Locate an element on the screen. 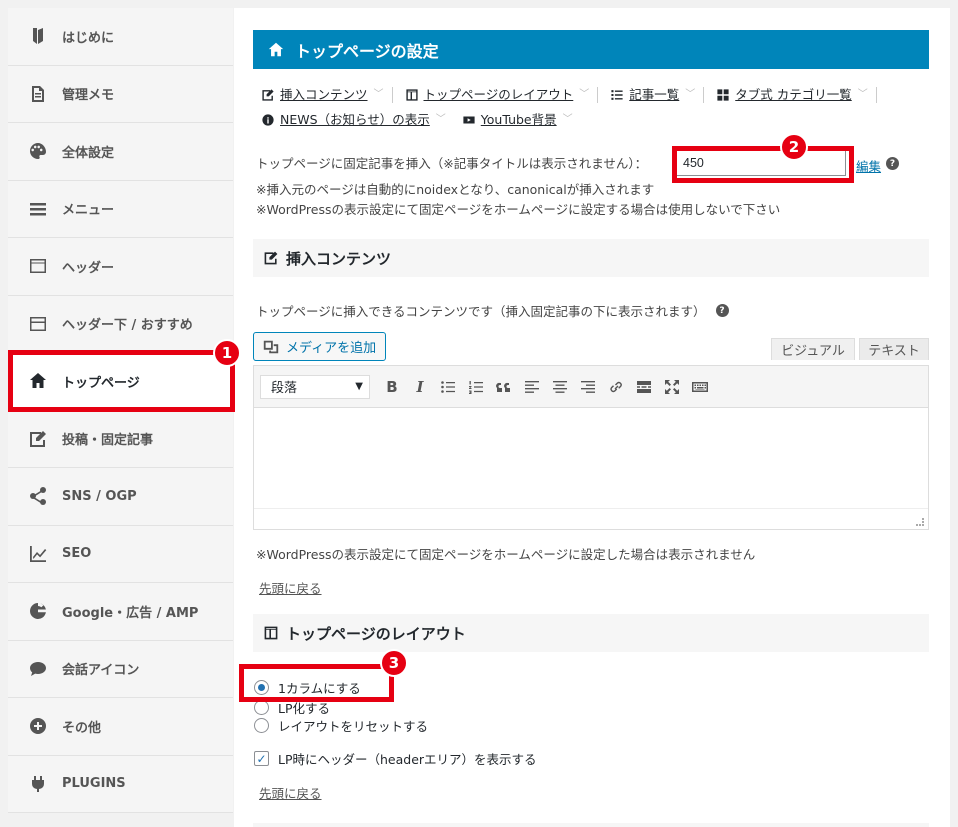  bold-icon: B is located at coordinates (392, 386).